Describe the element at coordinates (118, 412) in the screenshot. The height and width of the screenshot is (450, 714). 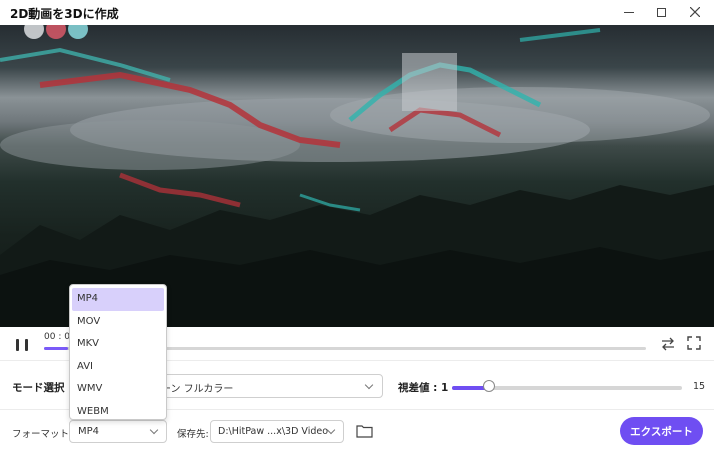
I see `format-option: WEBM` at that location.